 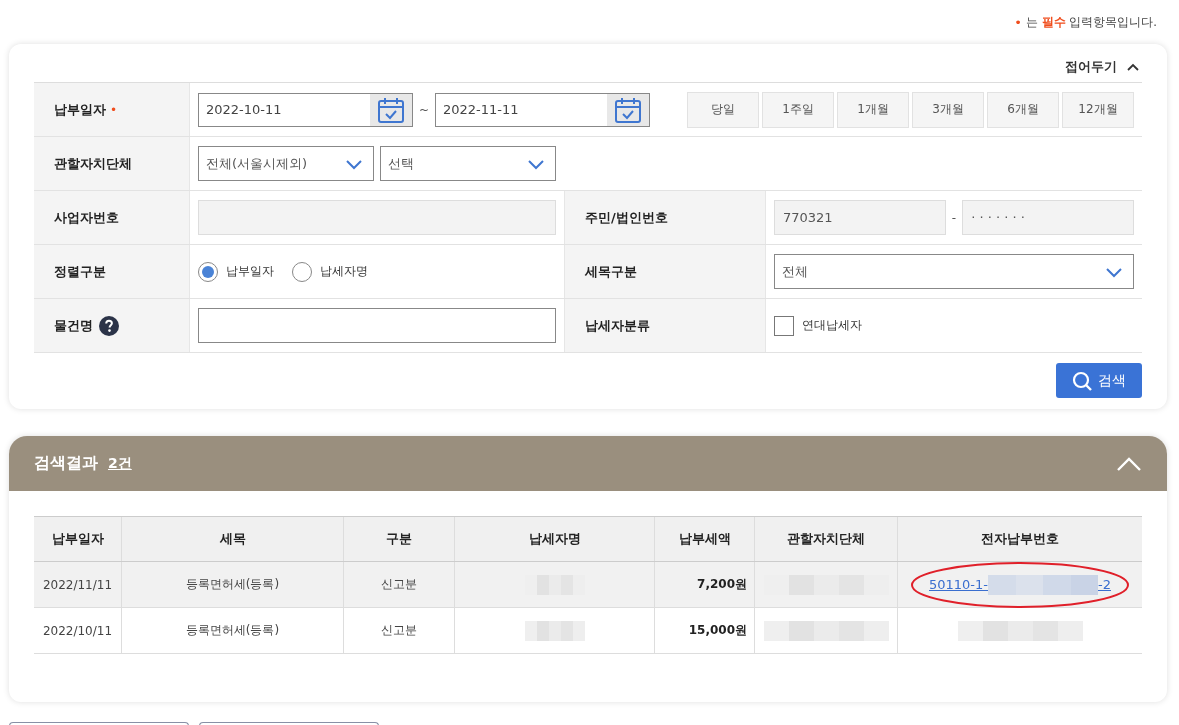 I want to click on period-button: 3개월, so click(x=948, y=109).